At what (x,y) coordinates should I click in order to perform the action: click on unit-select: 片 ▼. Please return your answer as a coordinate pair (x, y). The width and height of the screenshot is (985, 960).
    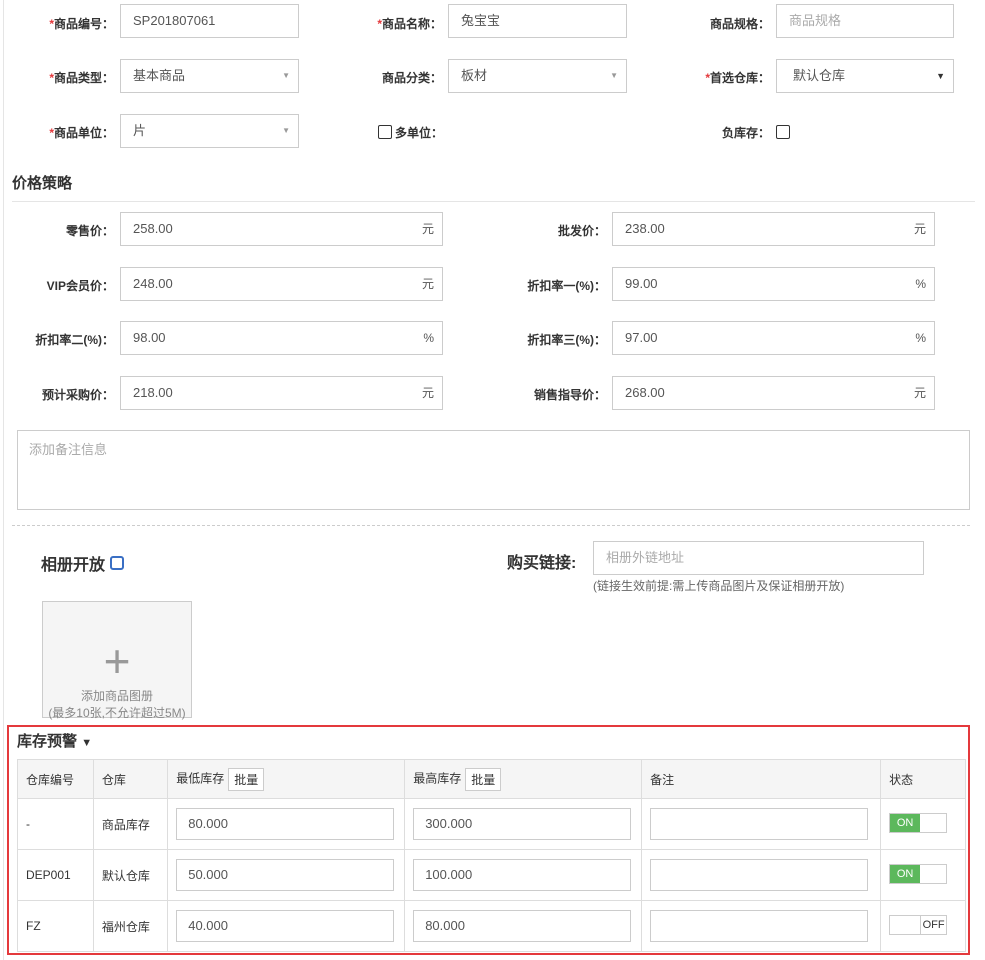
    Looking at the image, I should click on (209, 131).